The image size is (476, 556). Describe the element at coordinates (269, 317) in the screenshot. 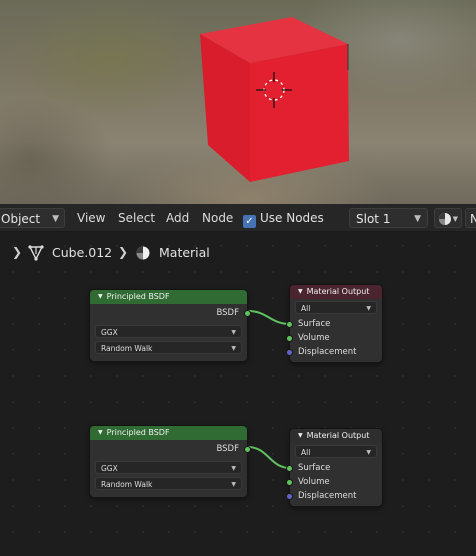

I see `node-link-top` at that location.